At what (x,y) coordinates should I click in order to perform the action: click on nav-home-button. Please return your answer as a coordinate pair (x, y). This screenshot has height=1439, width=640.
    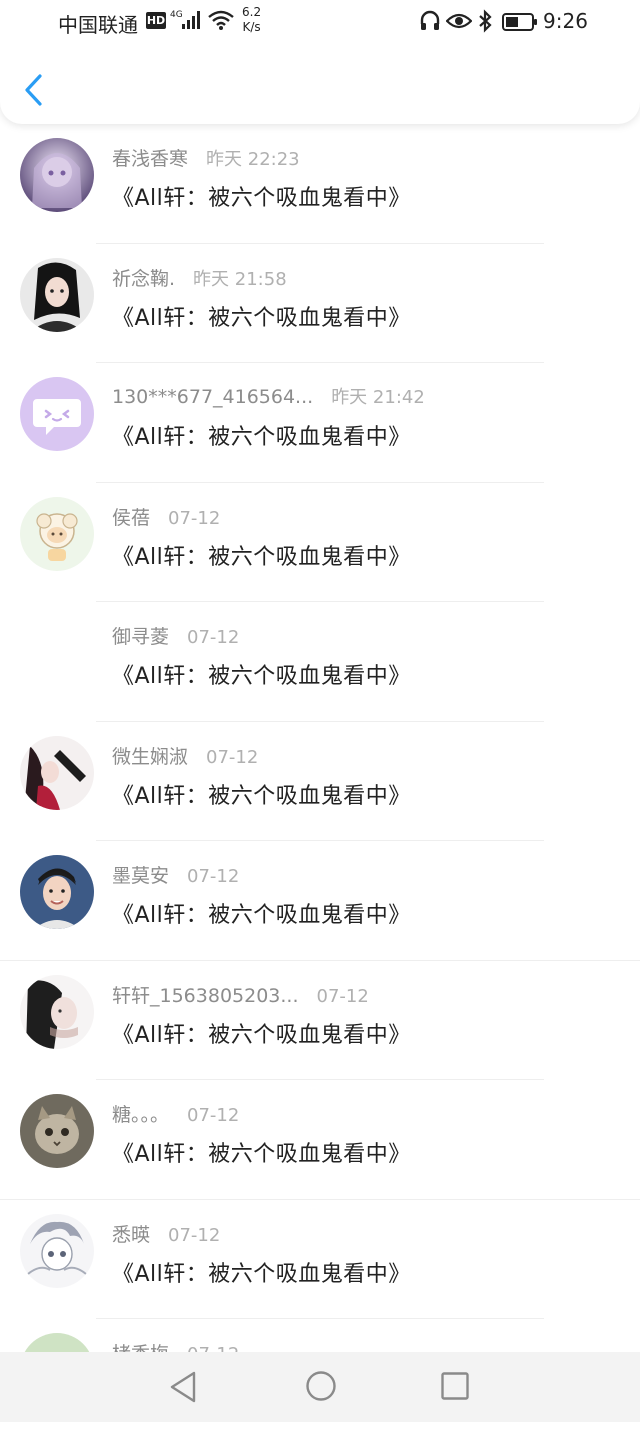
    Looking at the image, I should click on (321, 1388).